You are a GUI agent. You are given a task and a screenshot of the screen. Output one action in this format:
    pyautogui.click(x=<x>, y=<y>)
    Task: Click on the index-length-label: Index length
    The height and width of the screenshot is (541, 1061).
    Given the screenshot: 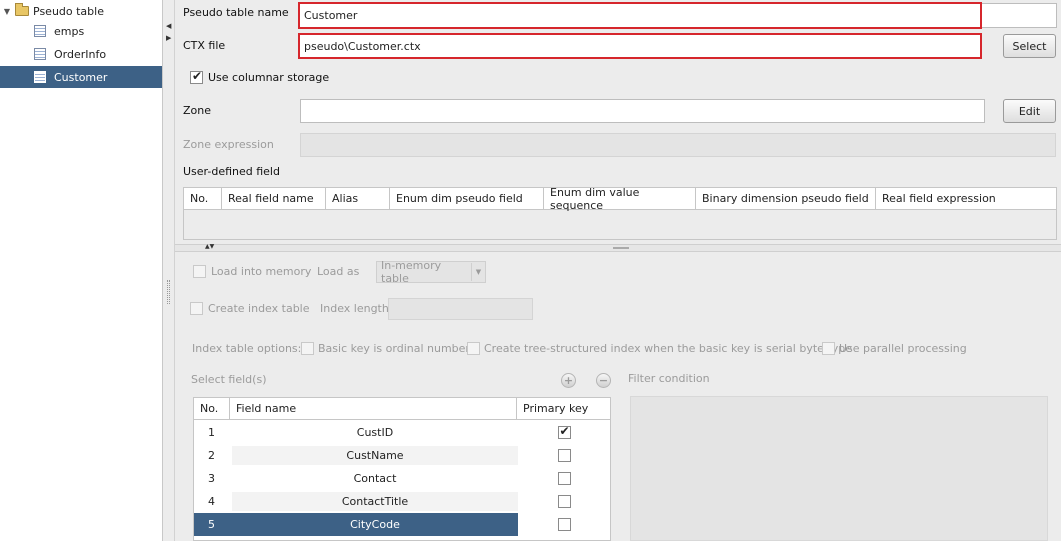 What is the action you would take?
    pyautogui.click(x=354, y=308)
    